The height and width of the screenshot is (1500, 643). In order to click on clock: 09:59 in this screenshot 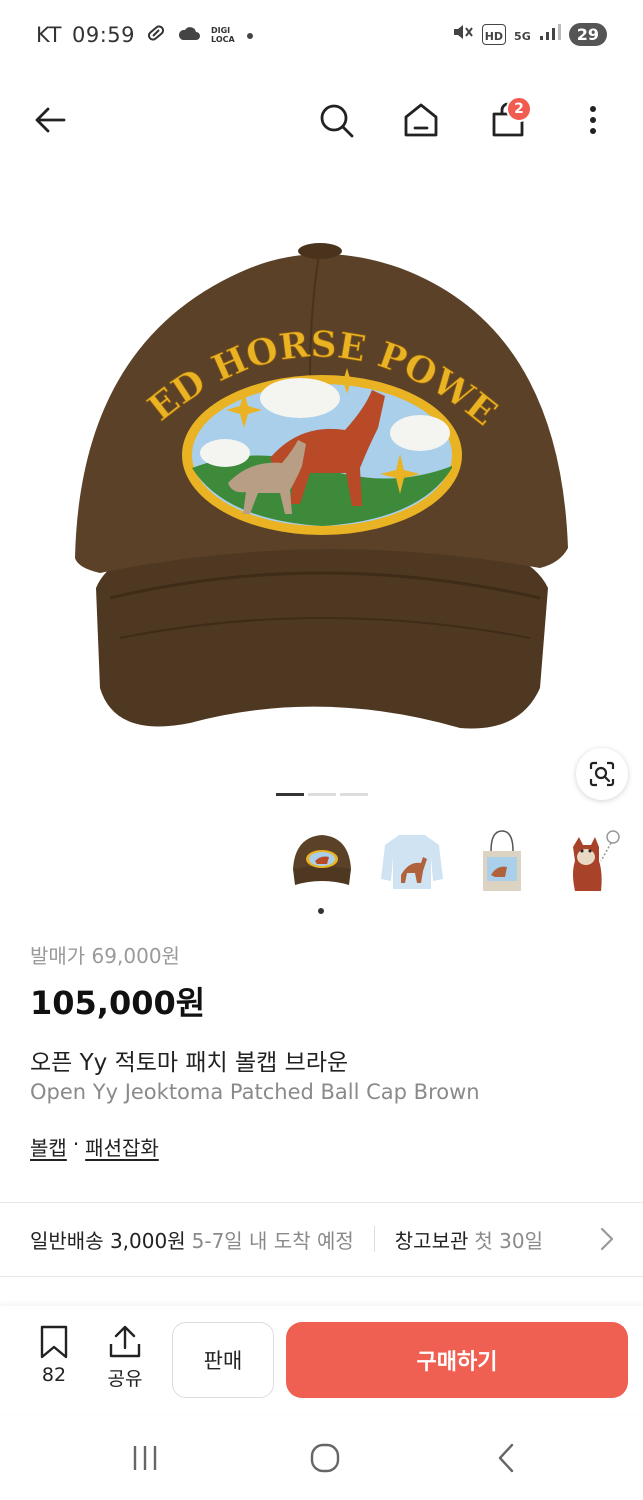, I will do `click(103, 35)`.